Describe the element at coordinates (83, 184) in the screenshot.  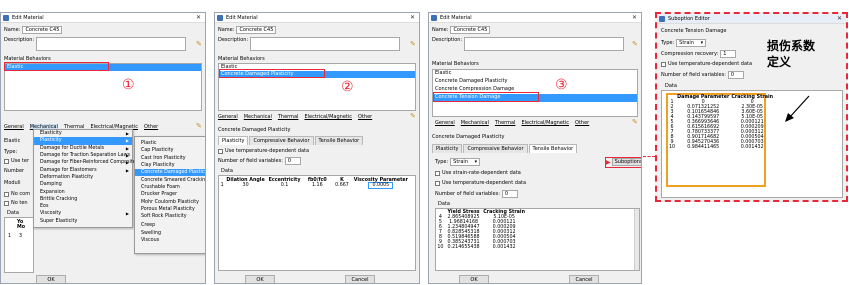
I see `menu-item-damping: Damping` at that location.